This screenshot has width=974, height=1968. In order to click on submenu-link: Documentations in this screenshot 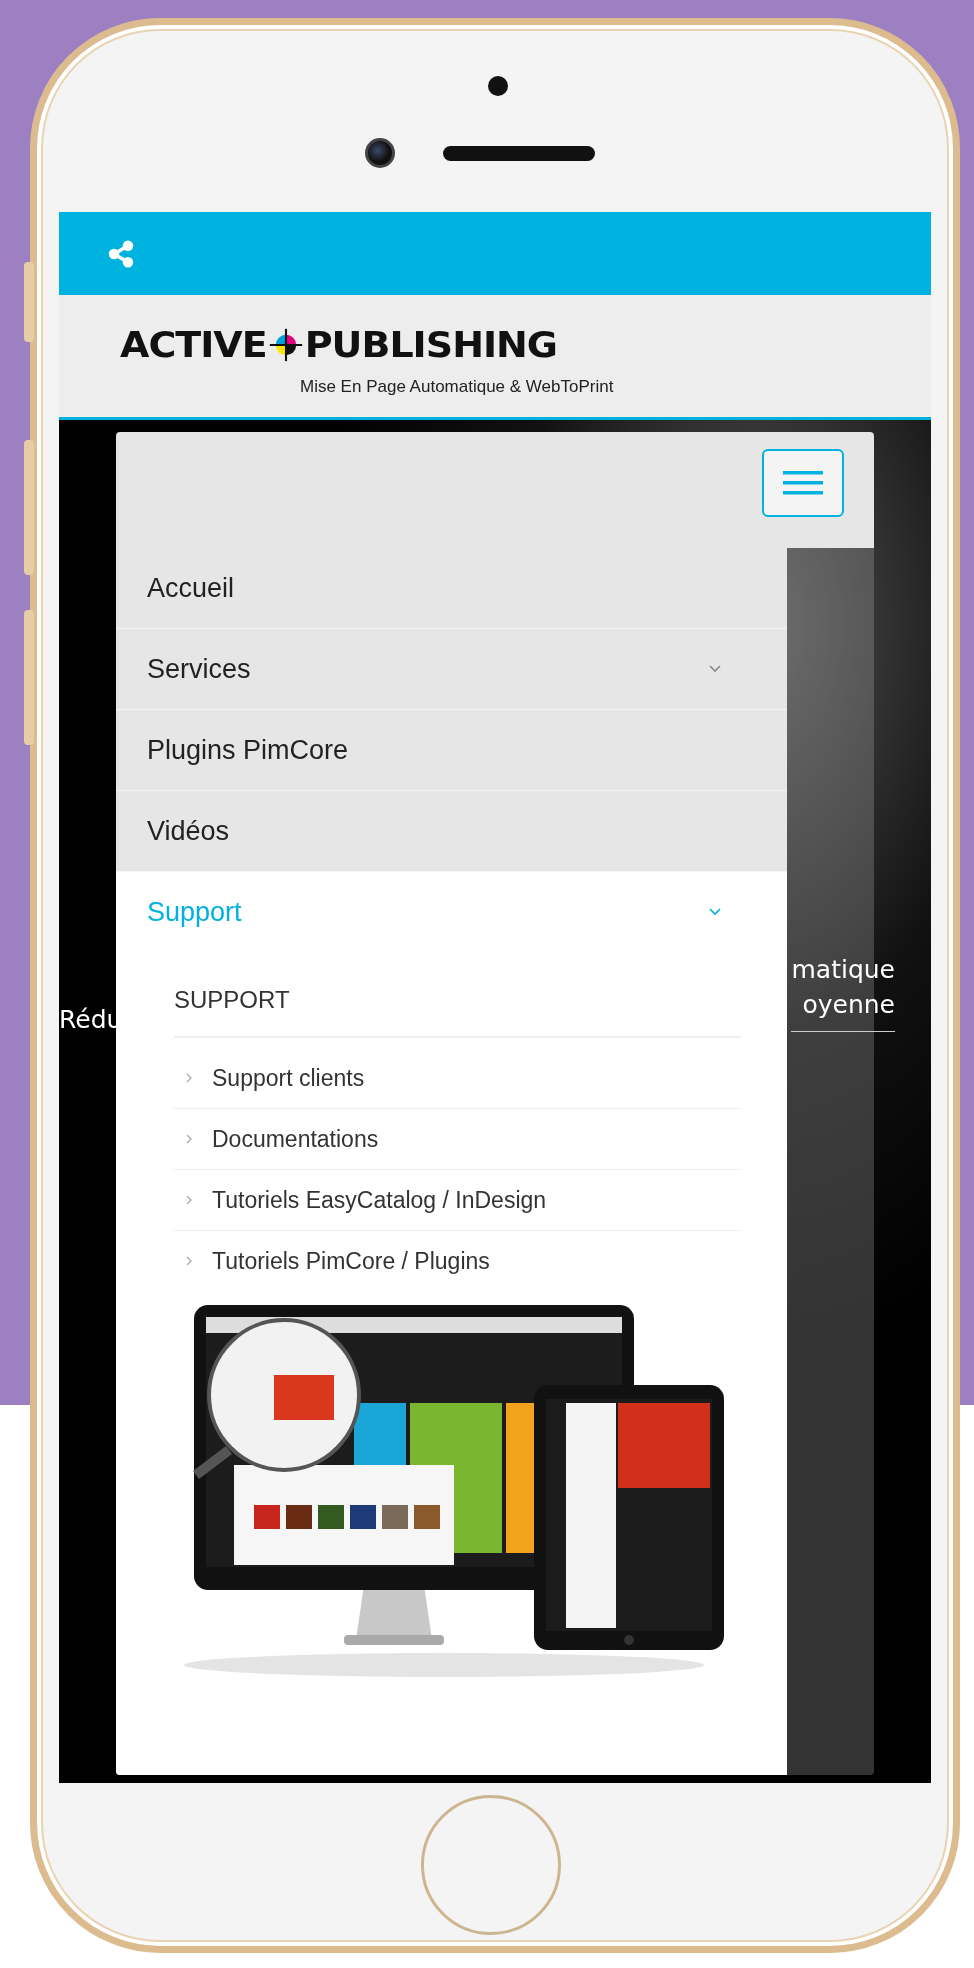, I will do `click(457, 1139)`.